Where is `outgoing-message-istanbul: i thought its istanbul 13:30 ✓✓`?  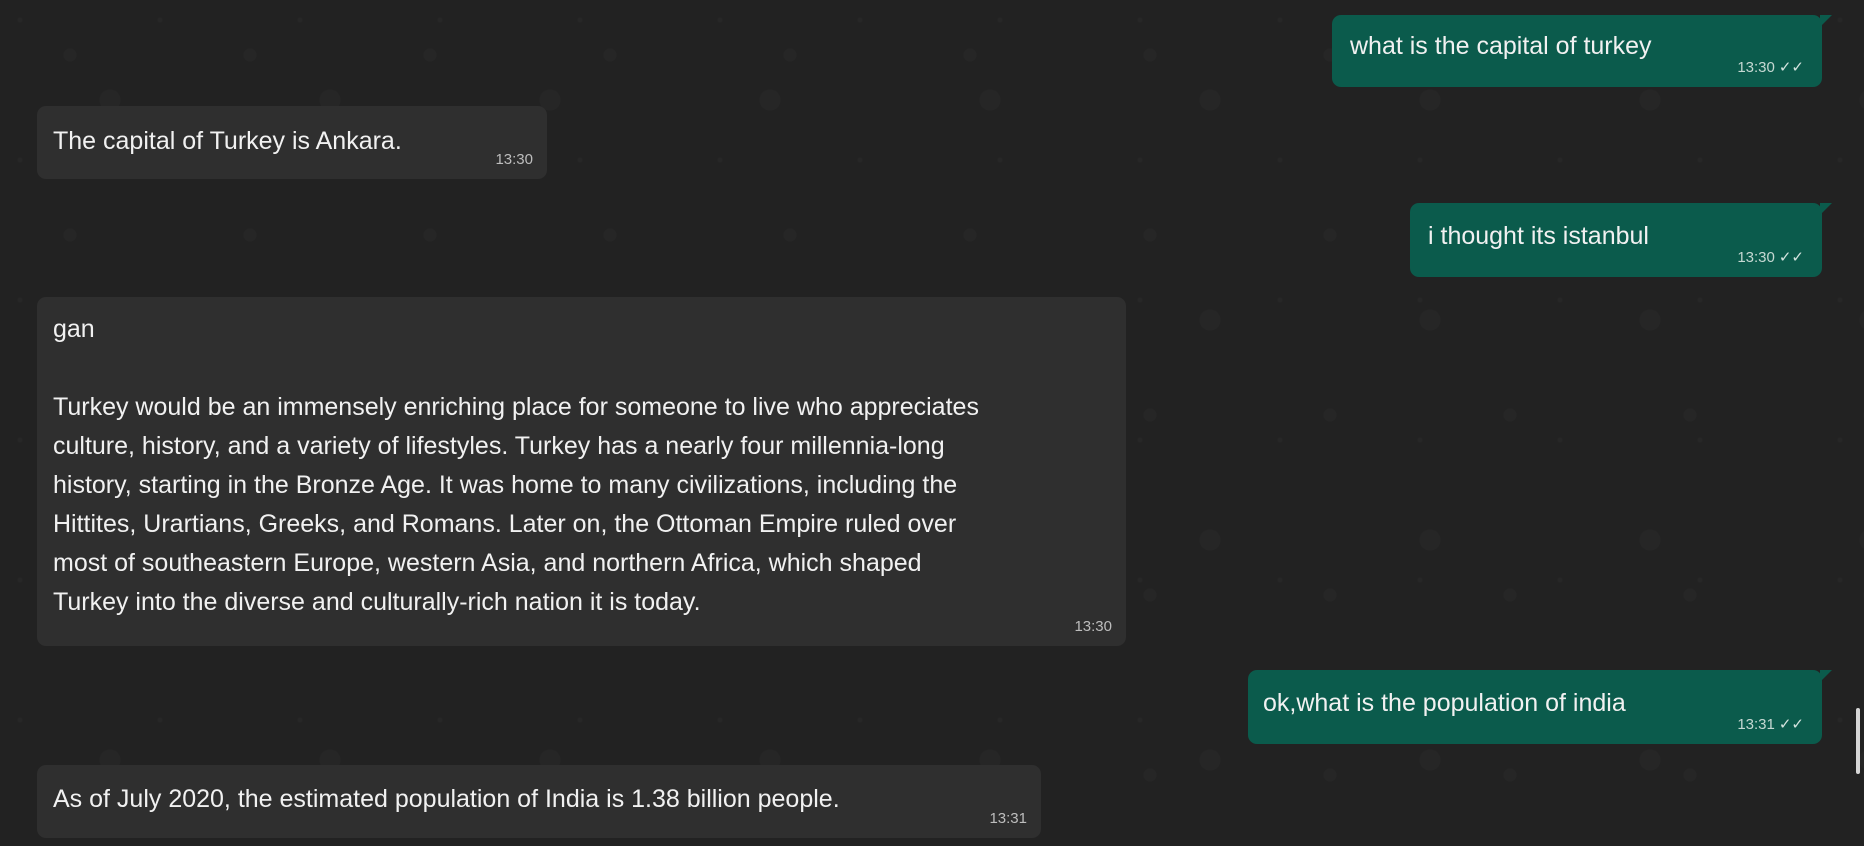 outgoing-message-istanbul: i thought its istanbul 13:30 ✓✓ is located at coordinates (1621, 240).